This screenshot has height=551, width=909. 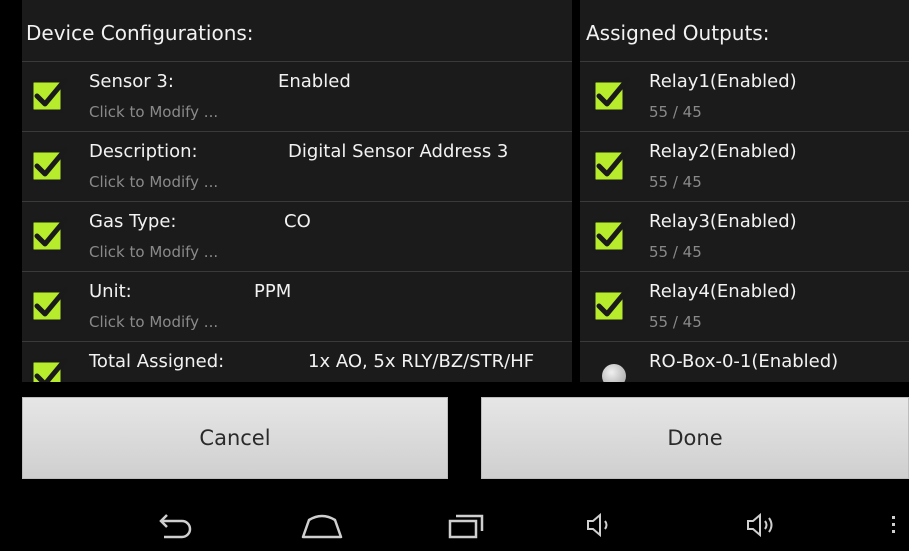 I want to click on config-label: Total Assigned:, so click(x=157, y=361).